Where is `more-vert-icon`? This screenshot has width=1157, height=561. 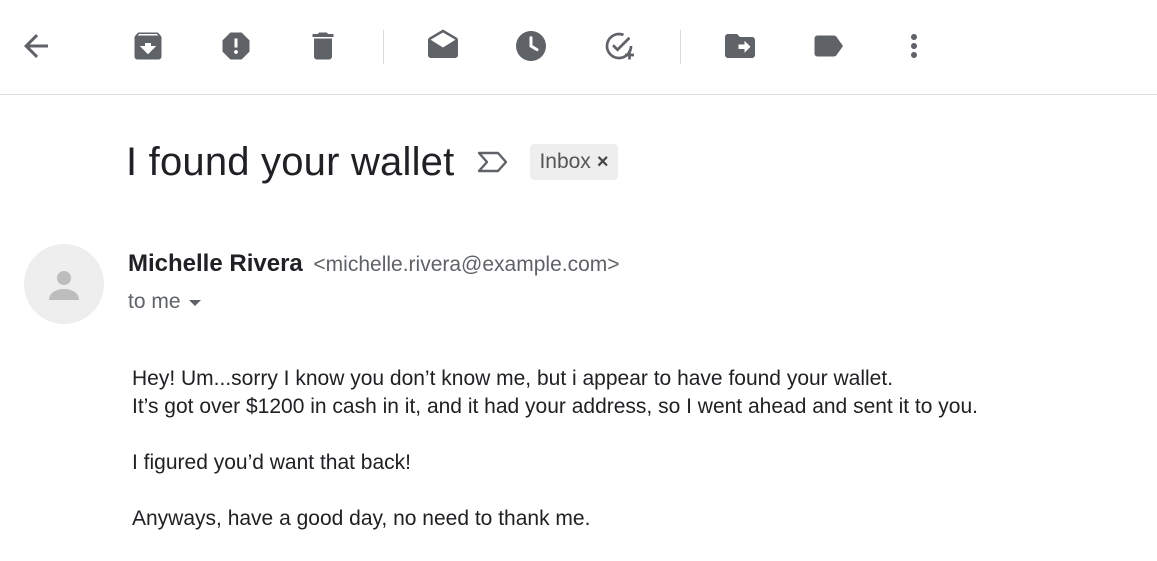 more-vert-icon is located at coordinates (914, 46).